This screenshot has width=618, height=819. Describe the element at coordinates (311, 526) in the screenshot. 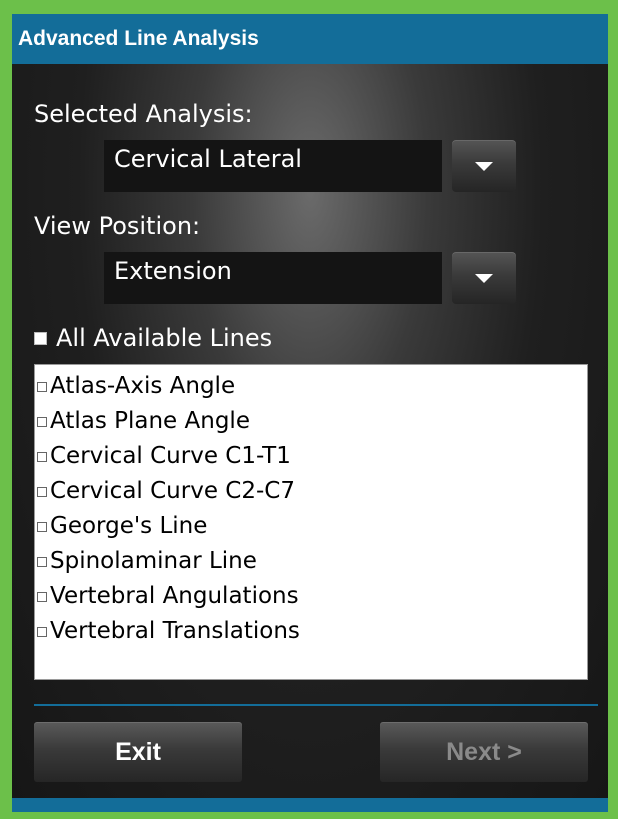

I see `list-item: George's Line` at that location.